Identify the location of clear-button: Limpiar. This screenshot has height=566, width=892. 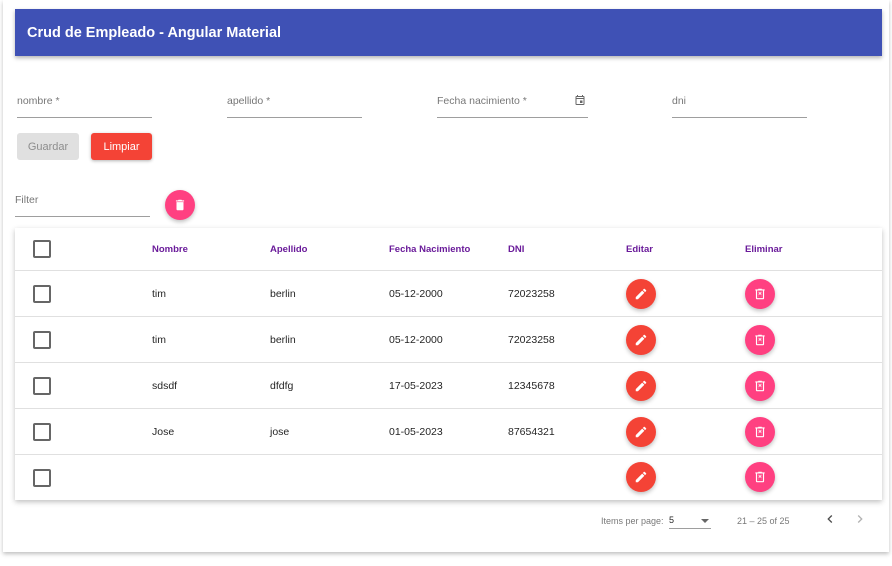
(121, 146).